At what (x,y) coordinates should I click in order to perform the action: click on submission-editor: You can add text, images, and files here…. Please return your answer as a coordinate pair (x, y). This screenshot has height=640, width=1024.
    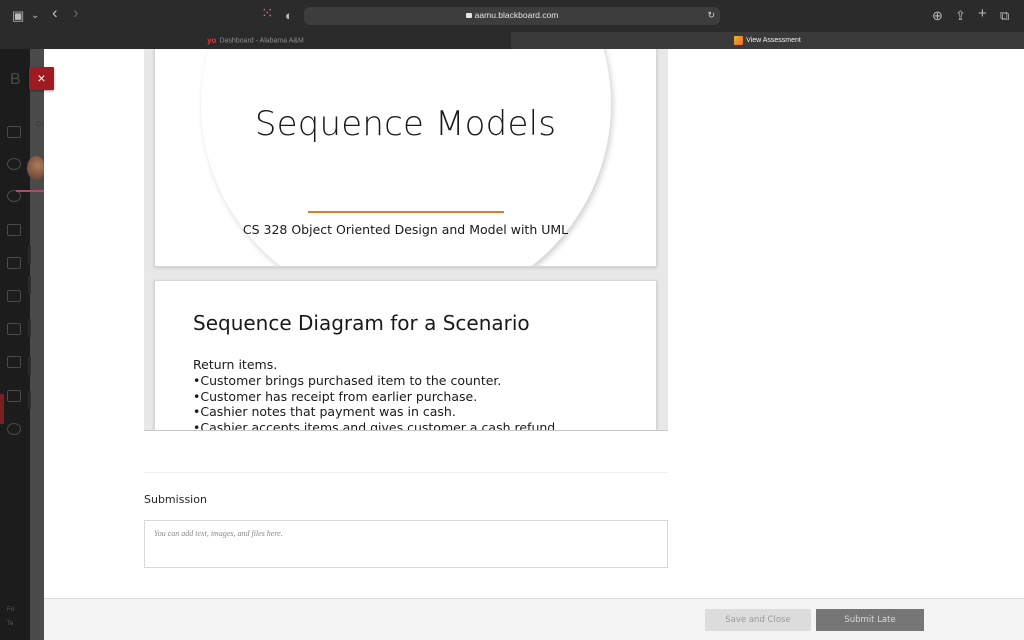
    Looking at the image, I should click on (406, 544).